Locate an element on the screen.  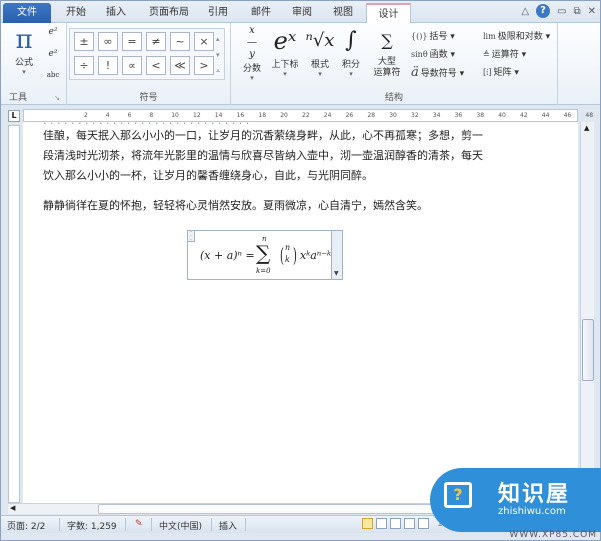
paragraph-line: 段清浅时光沏茶，将流年光影里的温情与欣喜尽皆纳入壶中，沏一壶温润醇香的清茶，每天 is located at coordinates (263, 155).